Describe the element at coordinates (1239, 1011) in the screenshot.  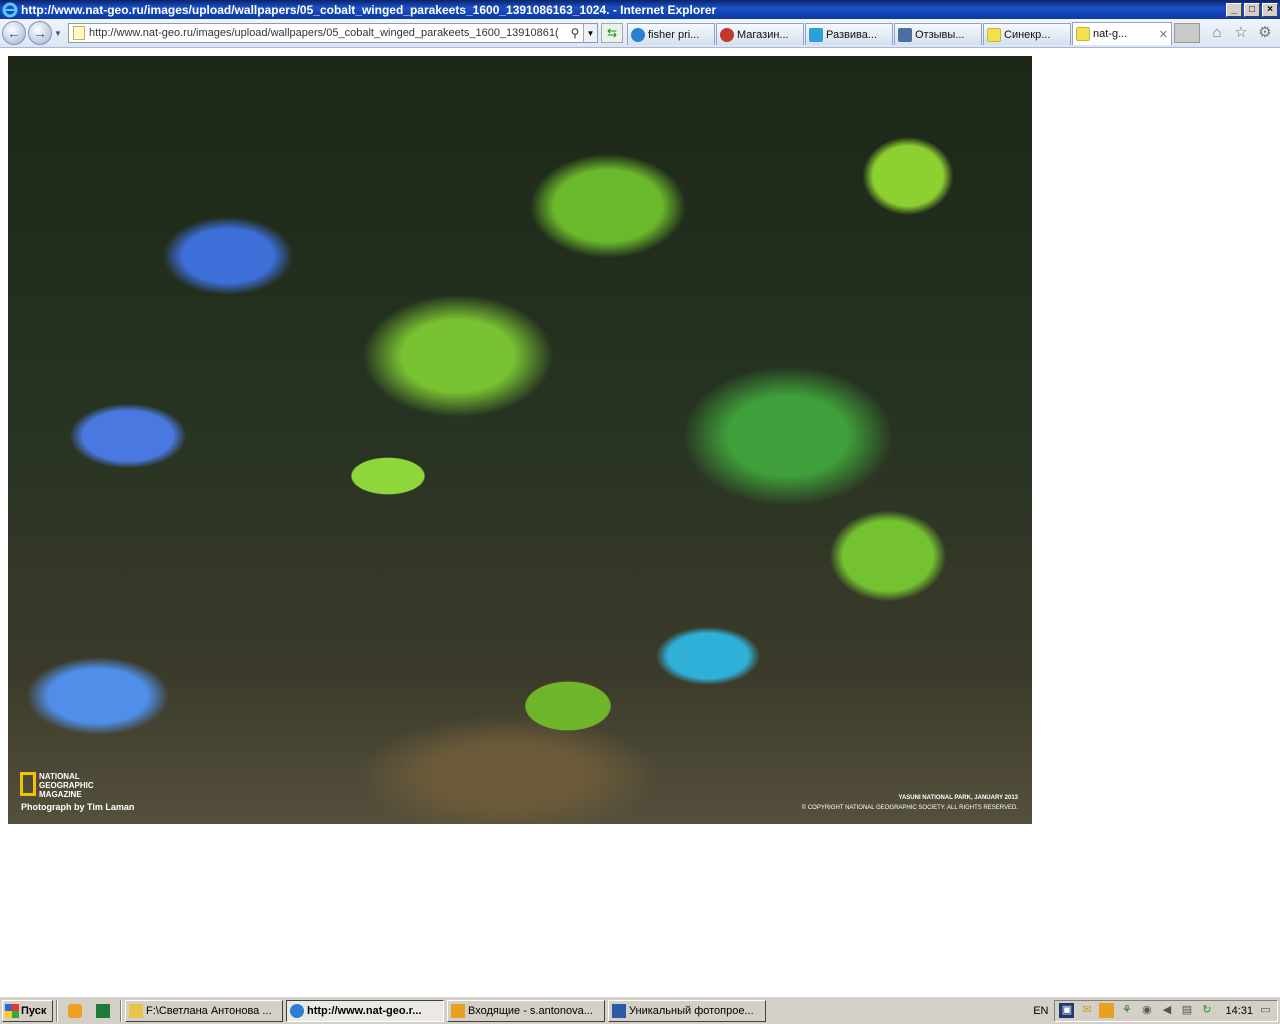
I see `clock: 14:31` at that location.